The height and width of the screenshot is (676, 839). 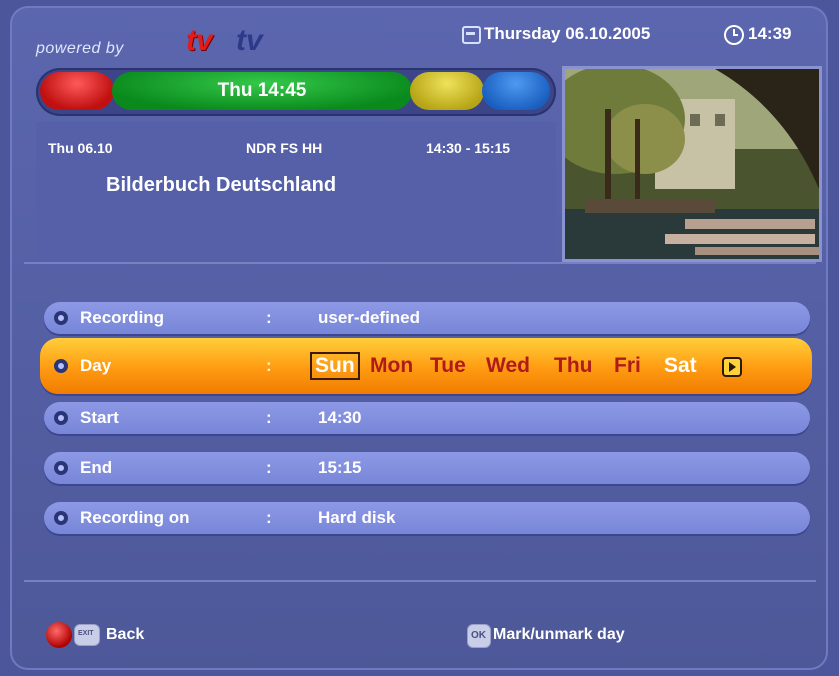 What do you see at coordinates (627, 366) in the screenshot?
I see `day-fri: Fri` at bounding box center [627, 366].